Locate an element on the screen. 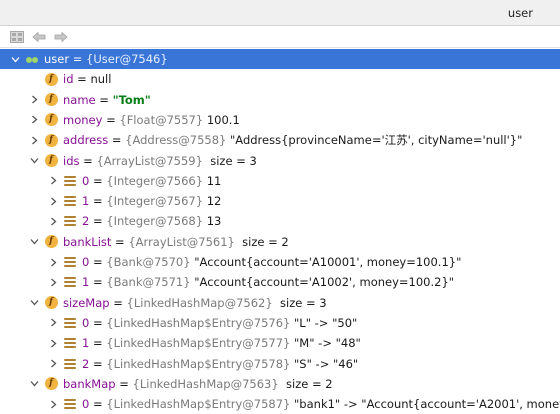  tree-row: f money = {Float@7557} 100.1 is located at coordinates (280, 120).